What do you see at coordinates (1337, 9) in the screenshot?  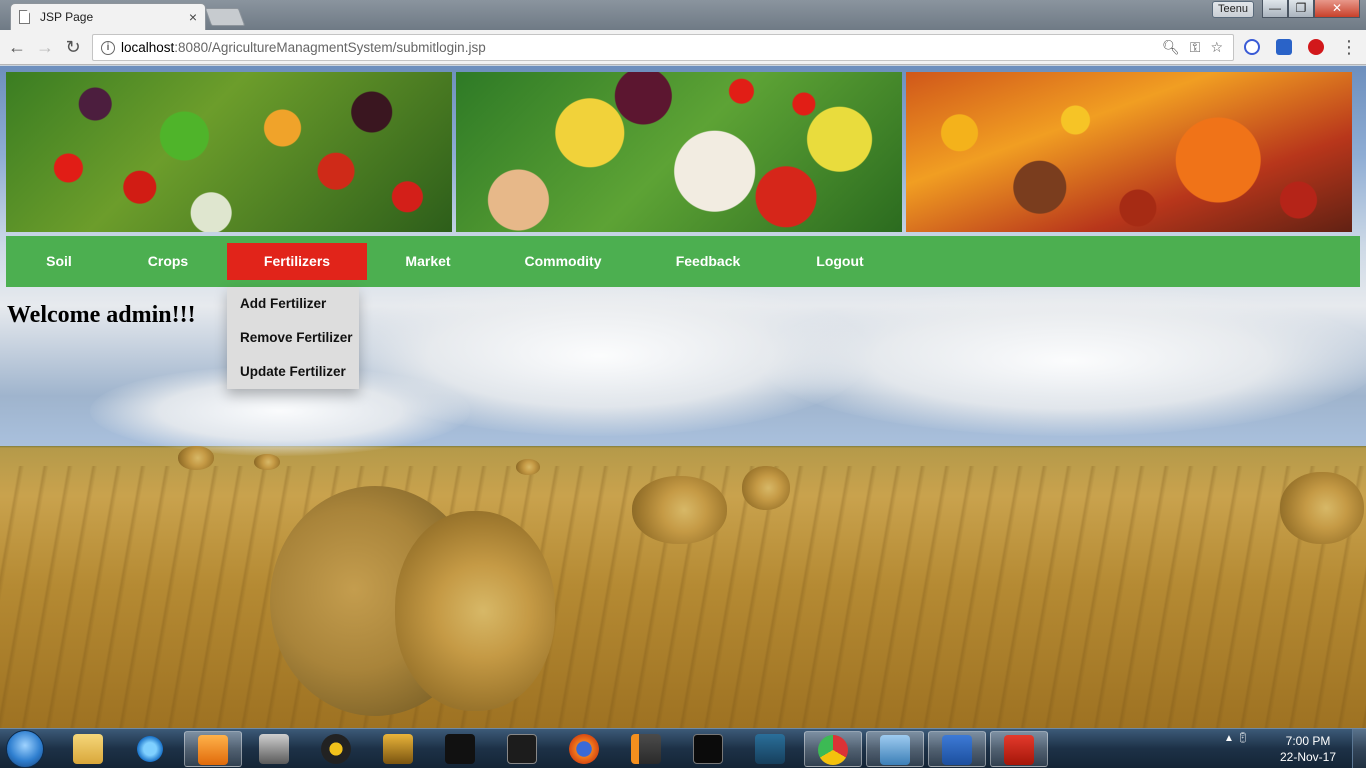 I see `close-window-button: ✕` at bounding box center [1337, 9].